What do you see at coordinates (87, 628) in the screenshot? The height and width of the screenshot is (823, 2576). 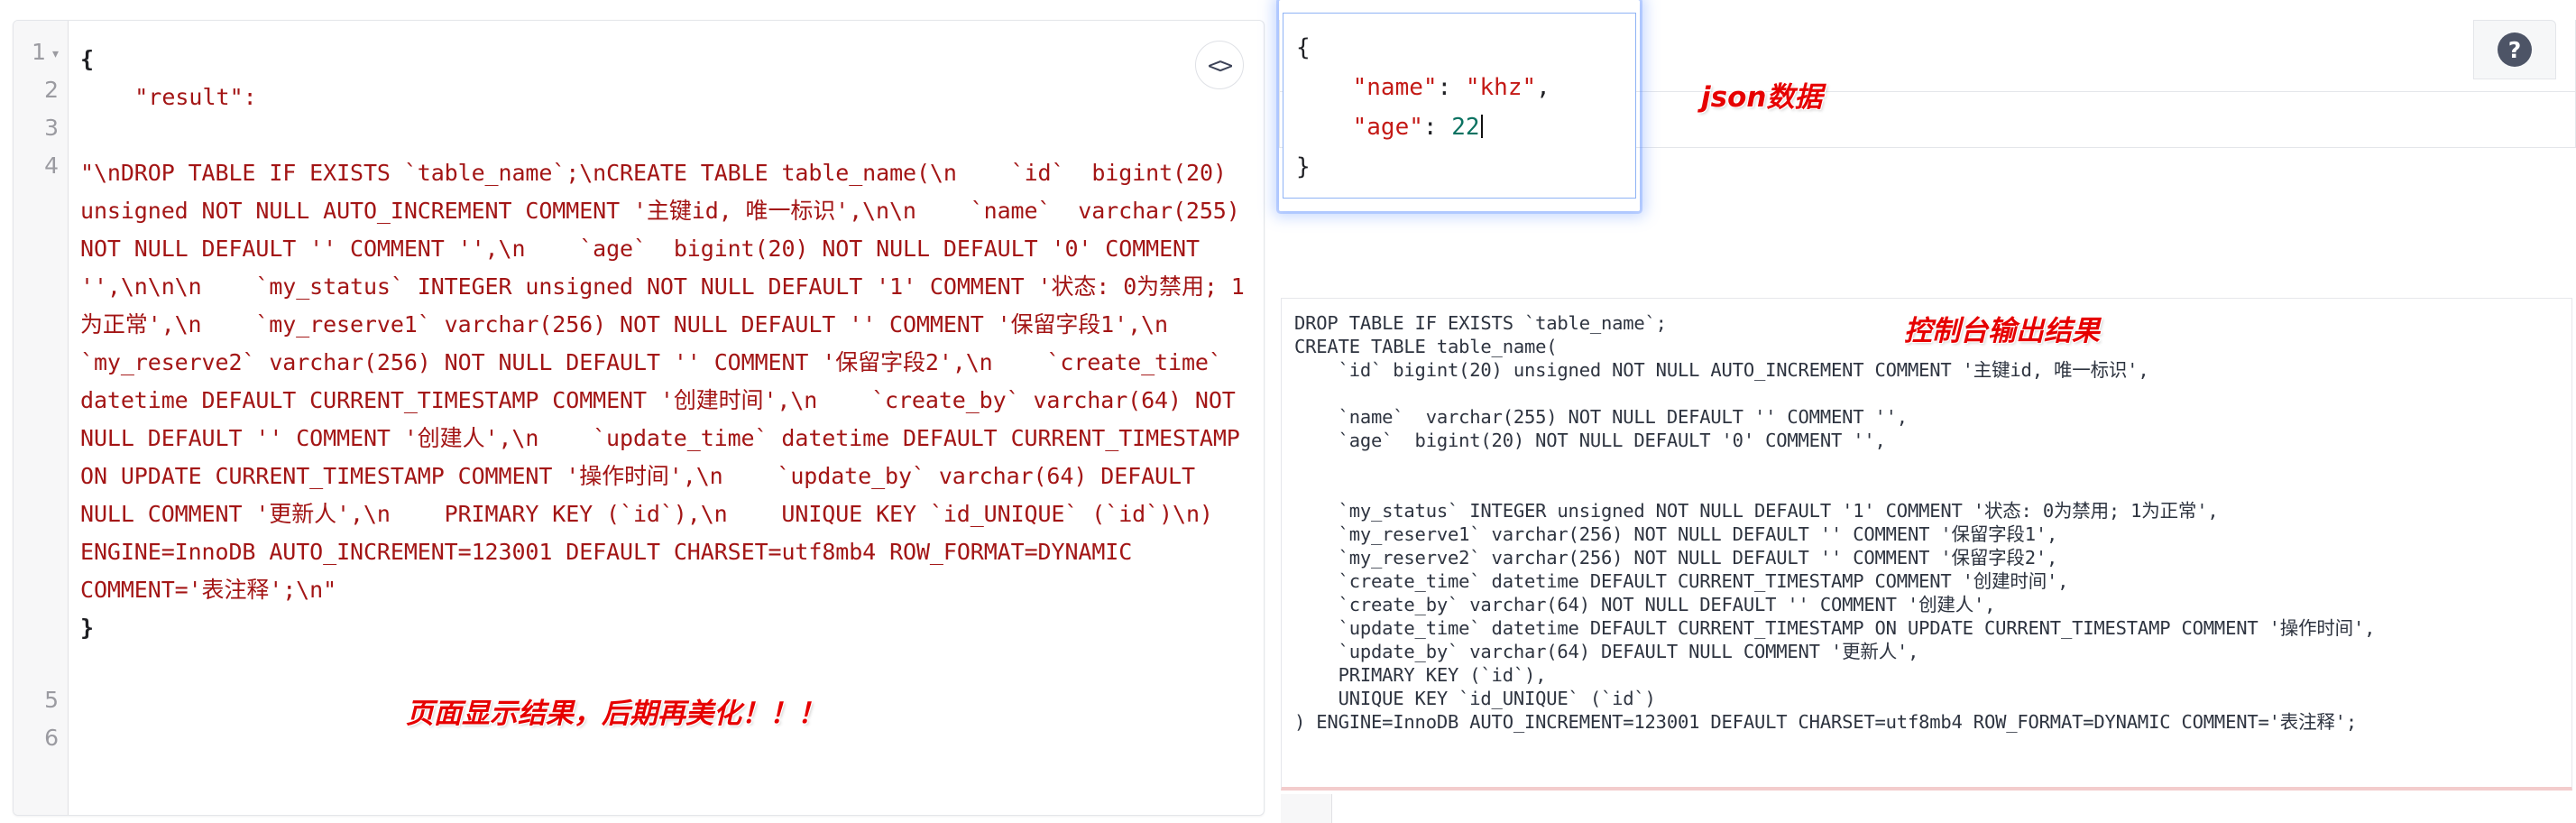 I see `code-line-5-text: }` at bounding box center [87, 628].